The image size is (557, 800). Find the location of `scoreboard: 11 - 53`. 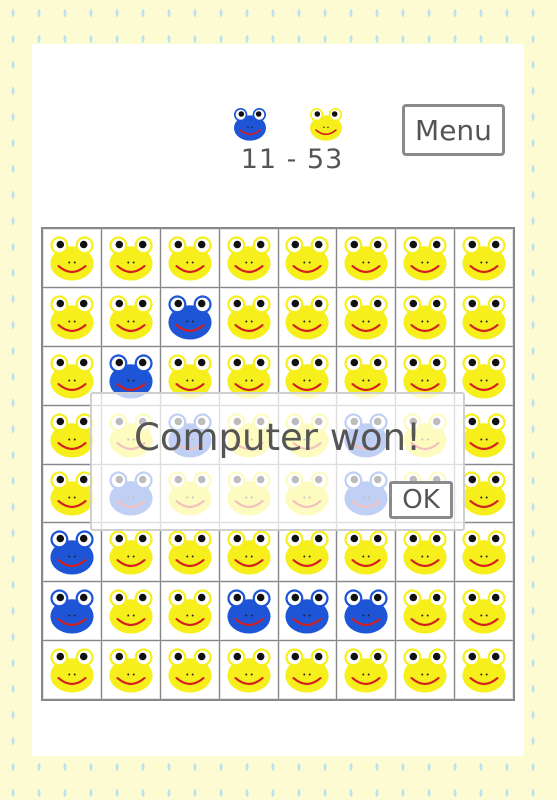

scoreboard: 11 - 53 is located at coordinates (292, 144).